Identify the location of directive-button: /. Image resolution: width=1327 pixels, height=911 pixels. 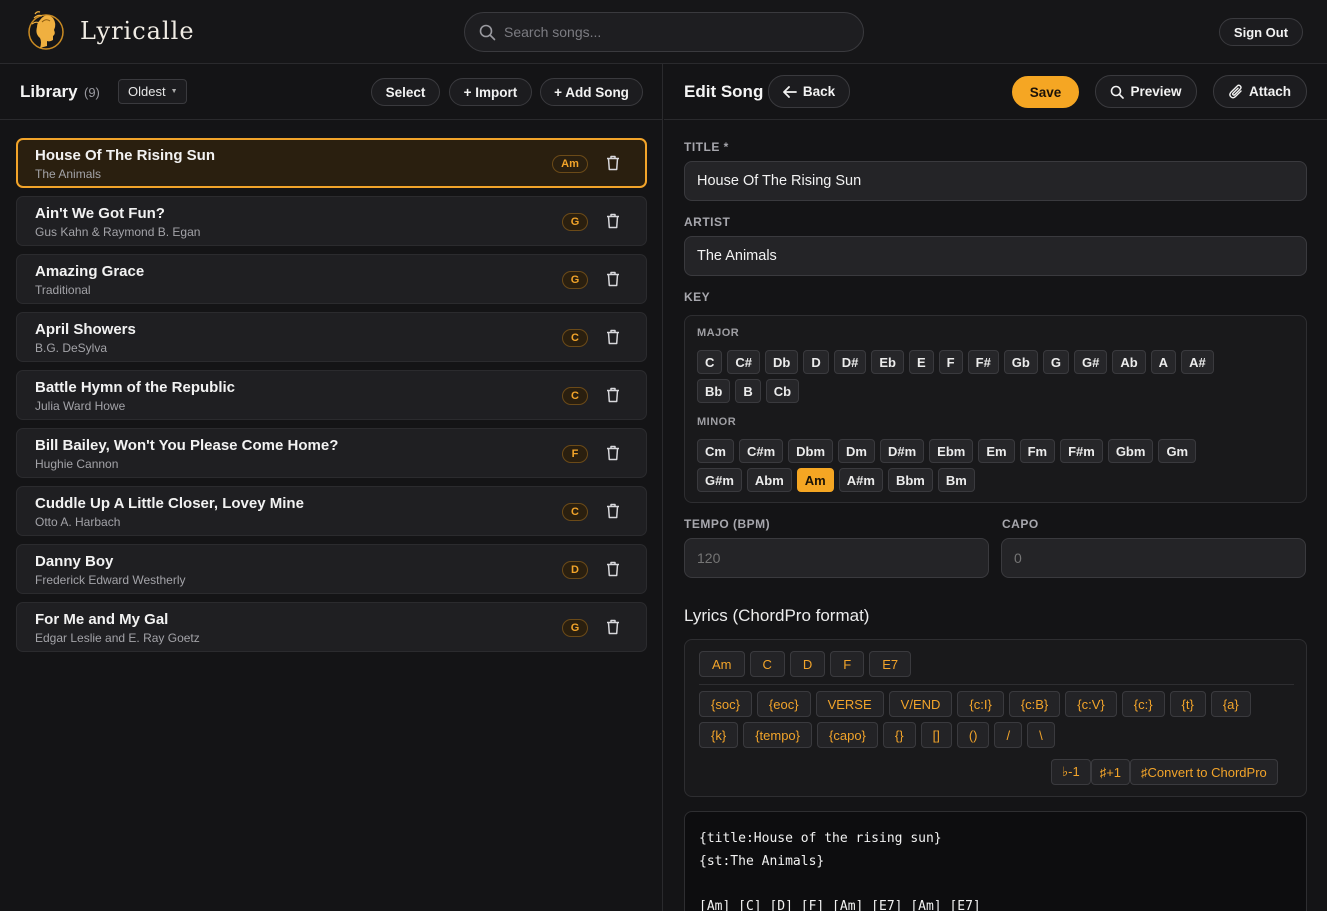
(1008, 735).